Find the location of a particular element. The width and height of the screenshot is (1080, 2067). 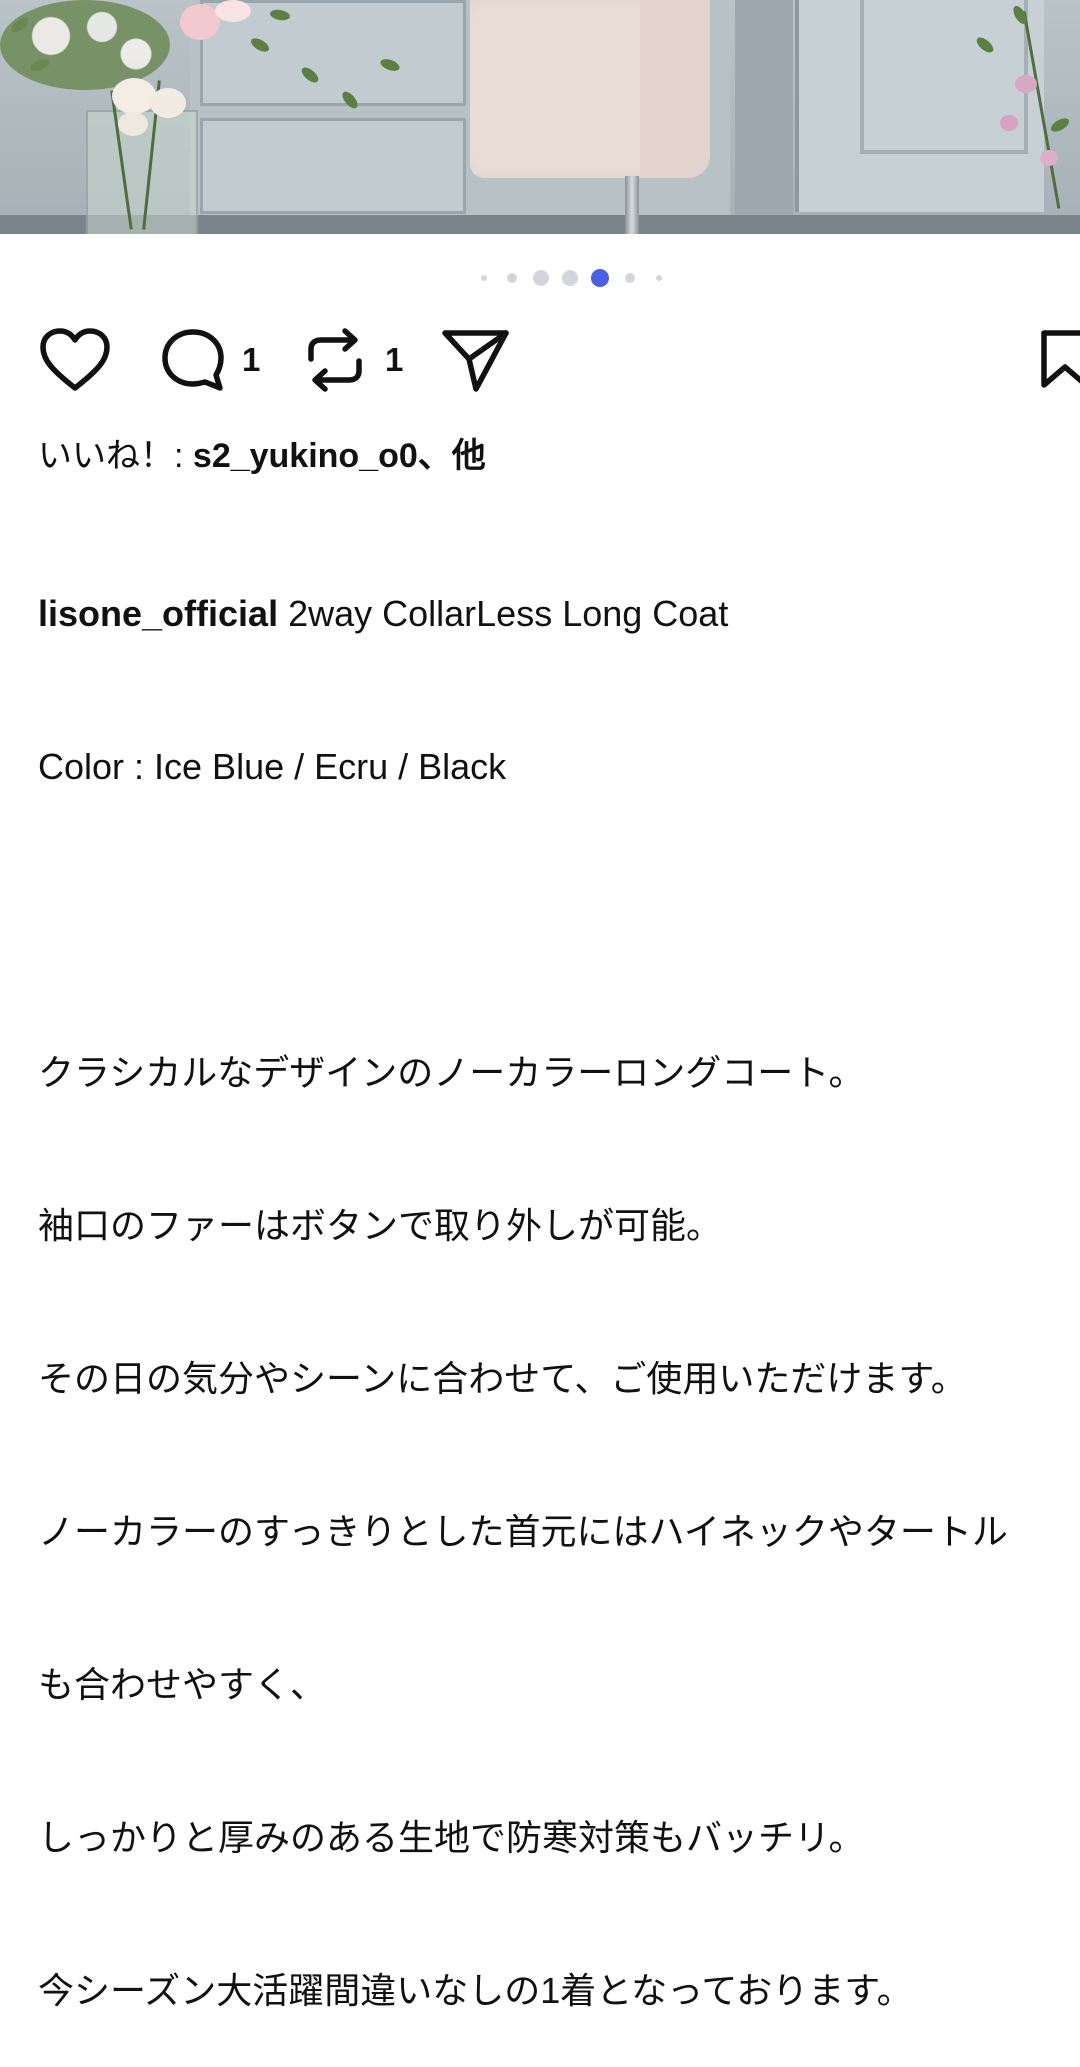

caption-line: Color : Ice Blue / Ecru / Black is located at coordinates (272, 766).